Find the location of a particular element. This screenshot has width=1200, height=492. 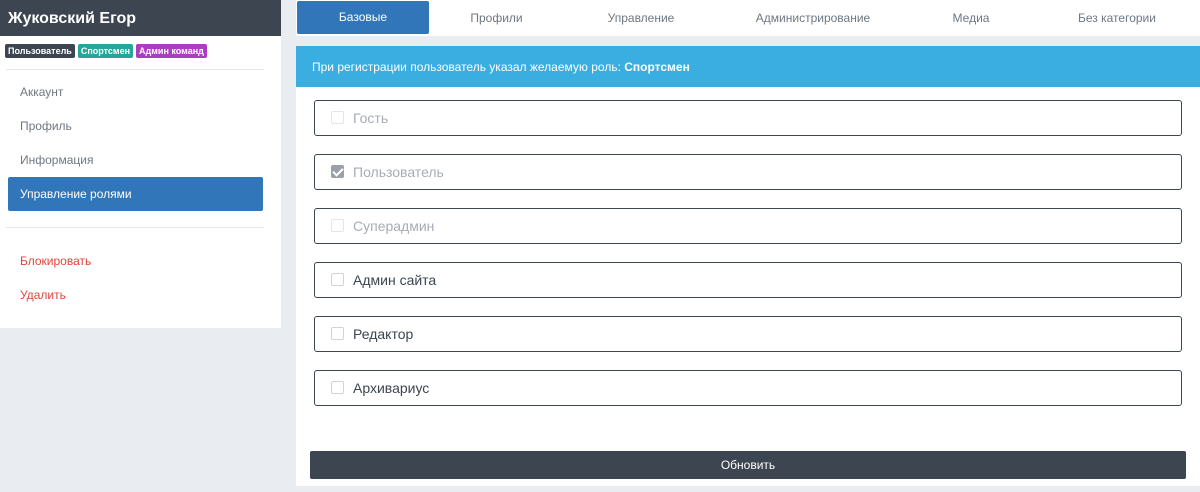

role-label: Суперадмин is located at coordinates (394, 226).